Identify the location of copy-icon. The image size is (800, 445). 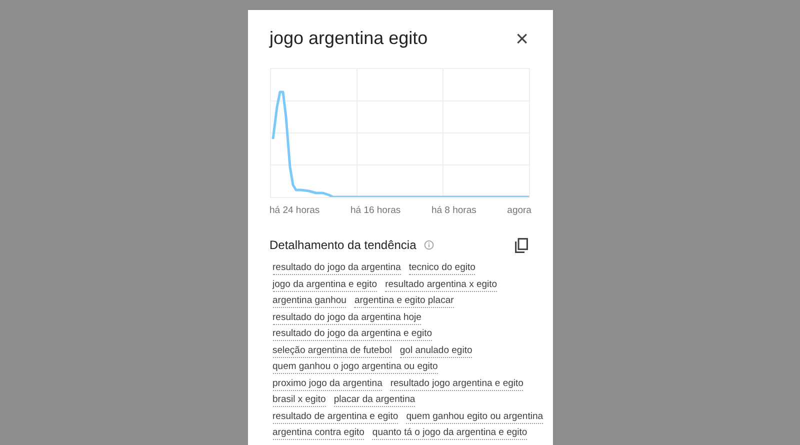
(521, 245).